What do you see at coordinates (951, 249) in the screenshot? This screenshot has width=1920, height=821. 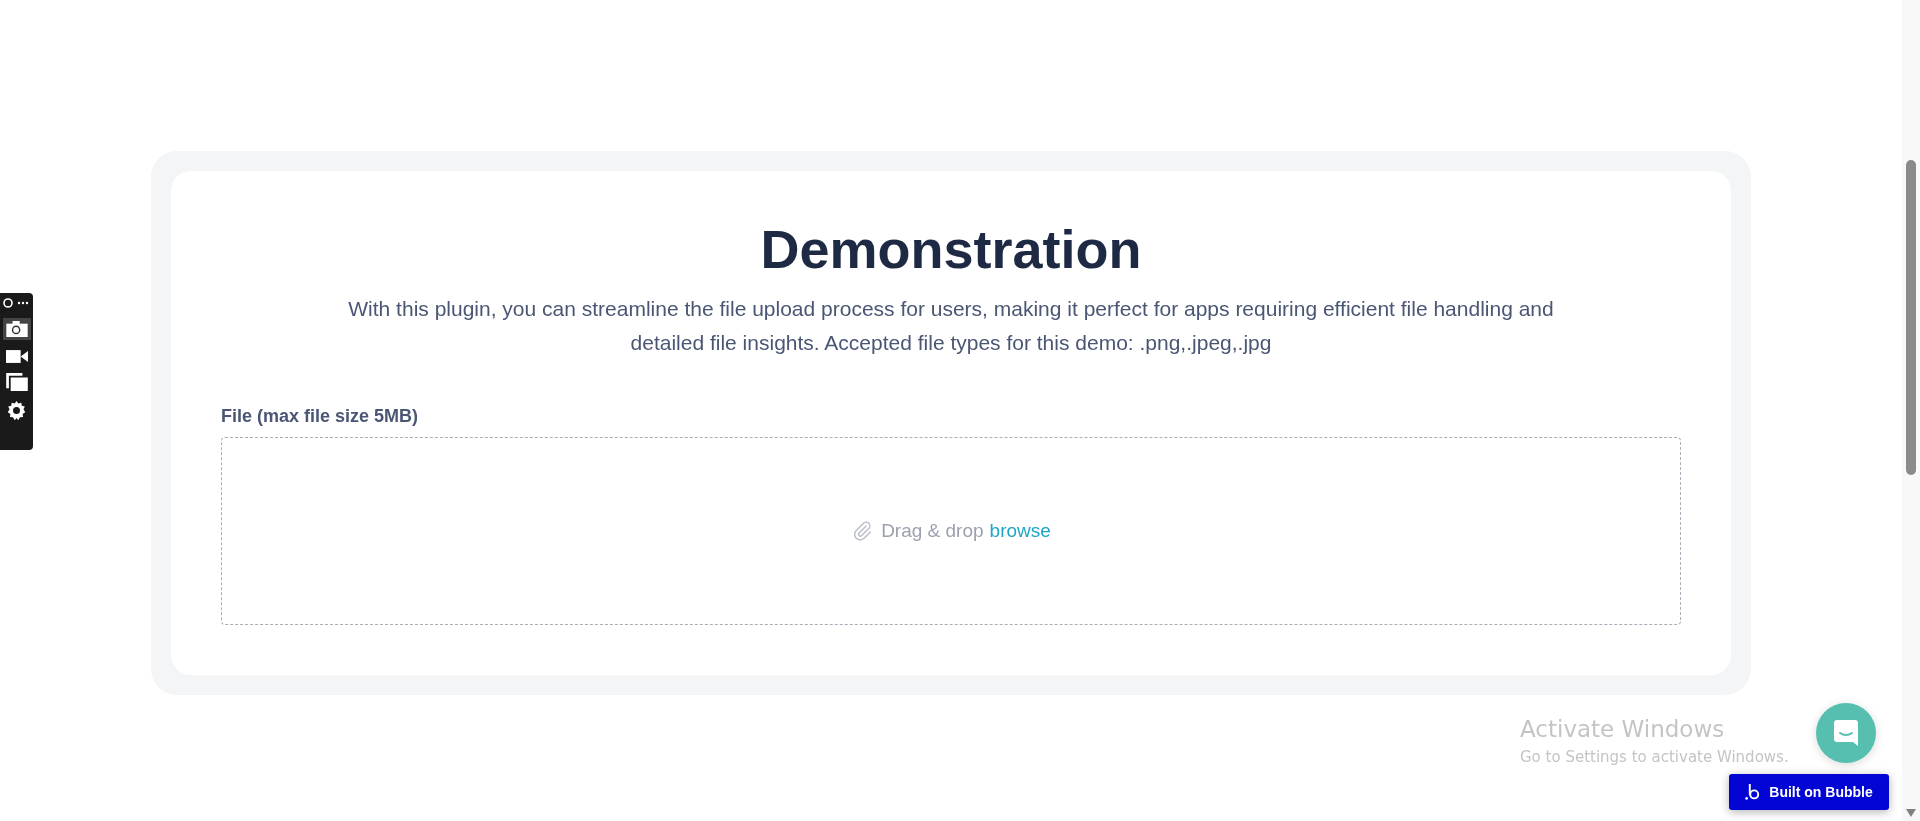 I see `page-title: Demonstration` at bounding box center [951, 249].